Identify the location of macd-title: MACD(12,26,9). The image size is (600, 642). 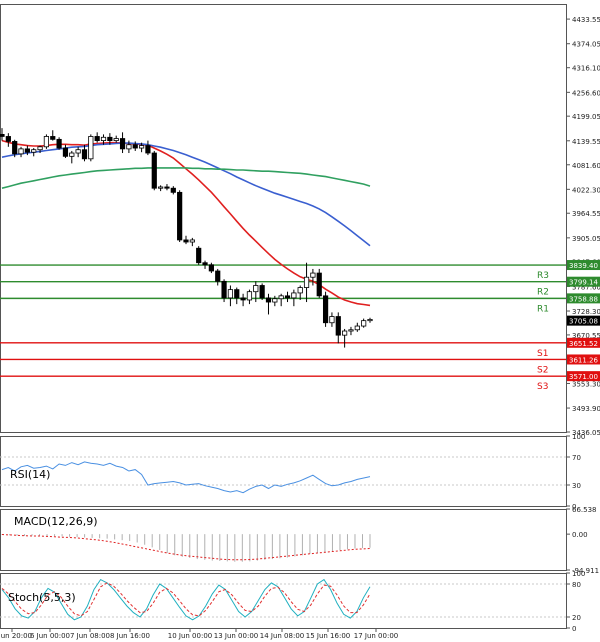
(56, 521).